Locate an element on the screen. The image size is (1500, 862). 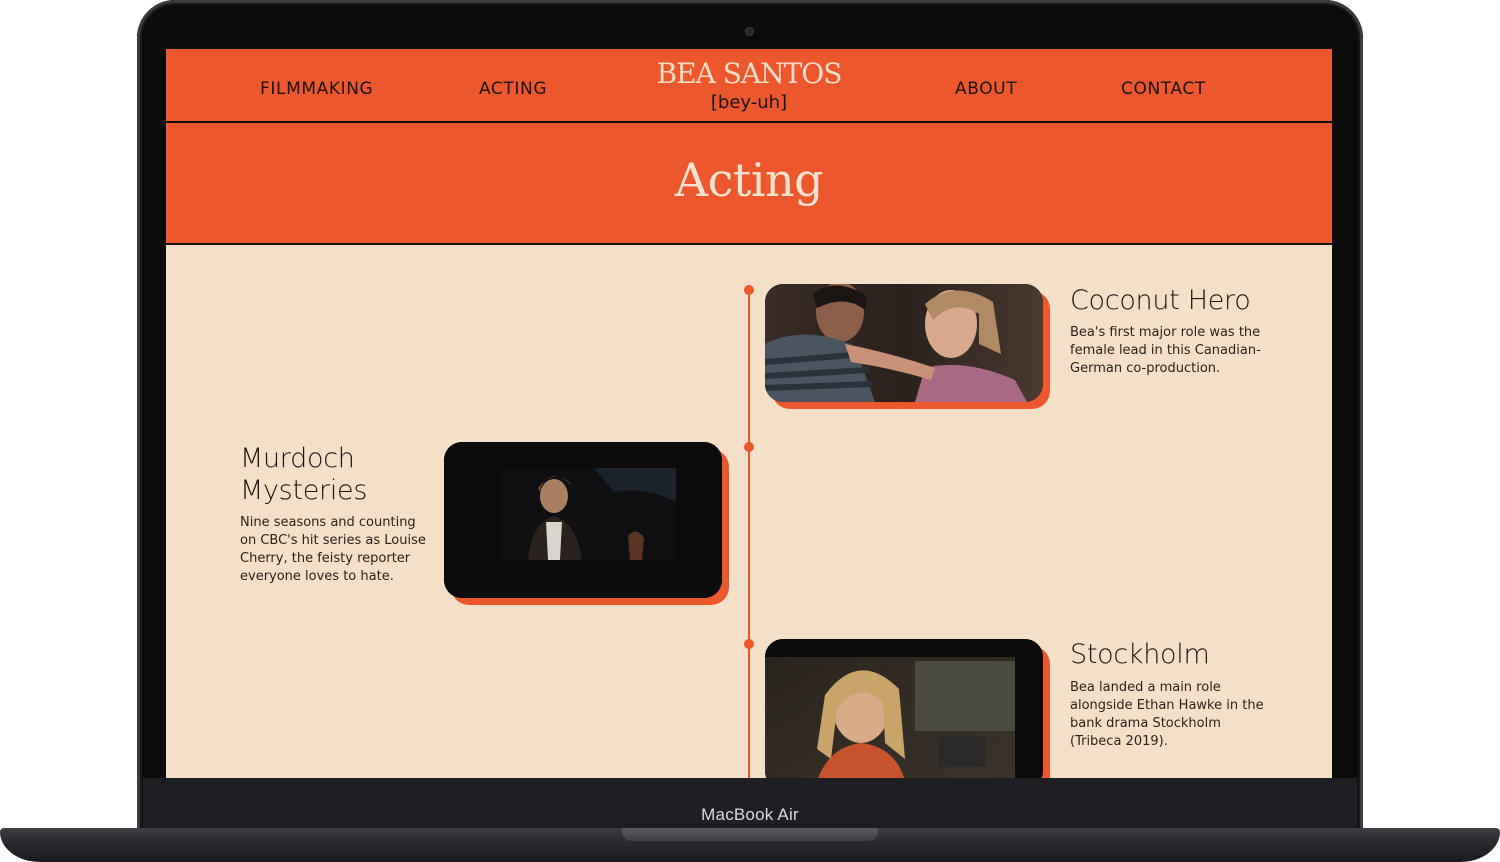
device-label: MacBook Air is located at coordinates (750, 814).